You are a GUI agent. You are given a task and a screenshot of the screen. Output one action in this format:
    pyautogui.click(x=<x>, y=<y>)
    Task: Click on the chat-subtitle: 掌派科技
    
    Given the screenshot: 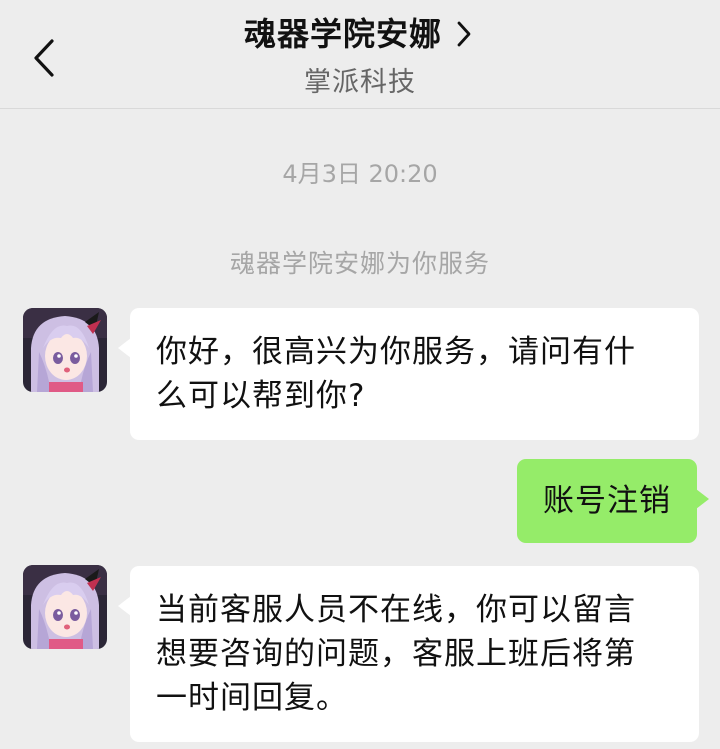 What is the action you would take?
    pyautogui.click(x=360, y=82)
    